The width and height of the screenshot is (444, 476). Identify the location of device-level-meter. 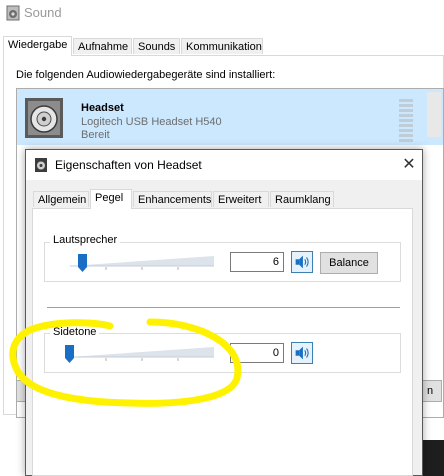
(406, 120).